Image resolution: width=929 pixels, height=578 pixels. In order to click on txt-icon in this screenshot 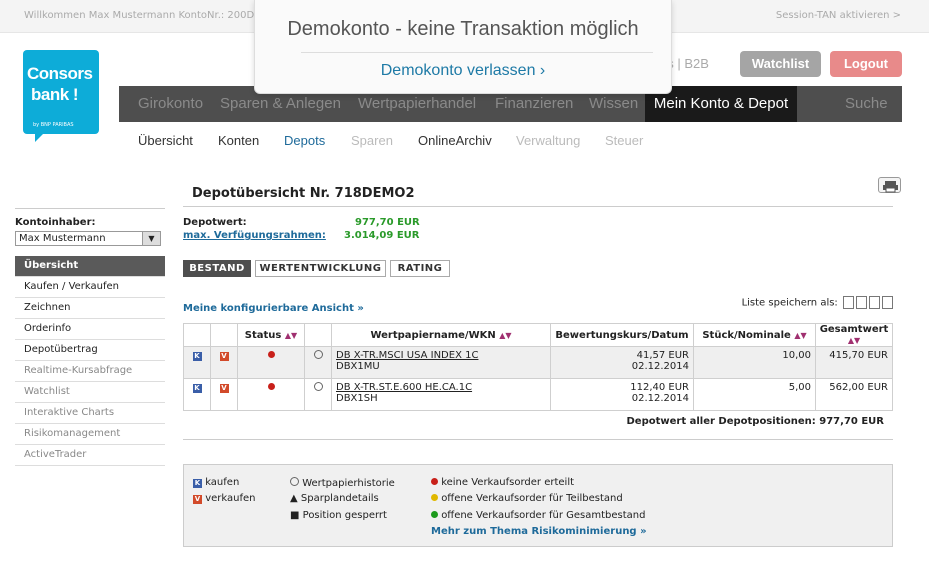, I will do `click(887, 302)`.